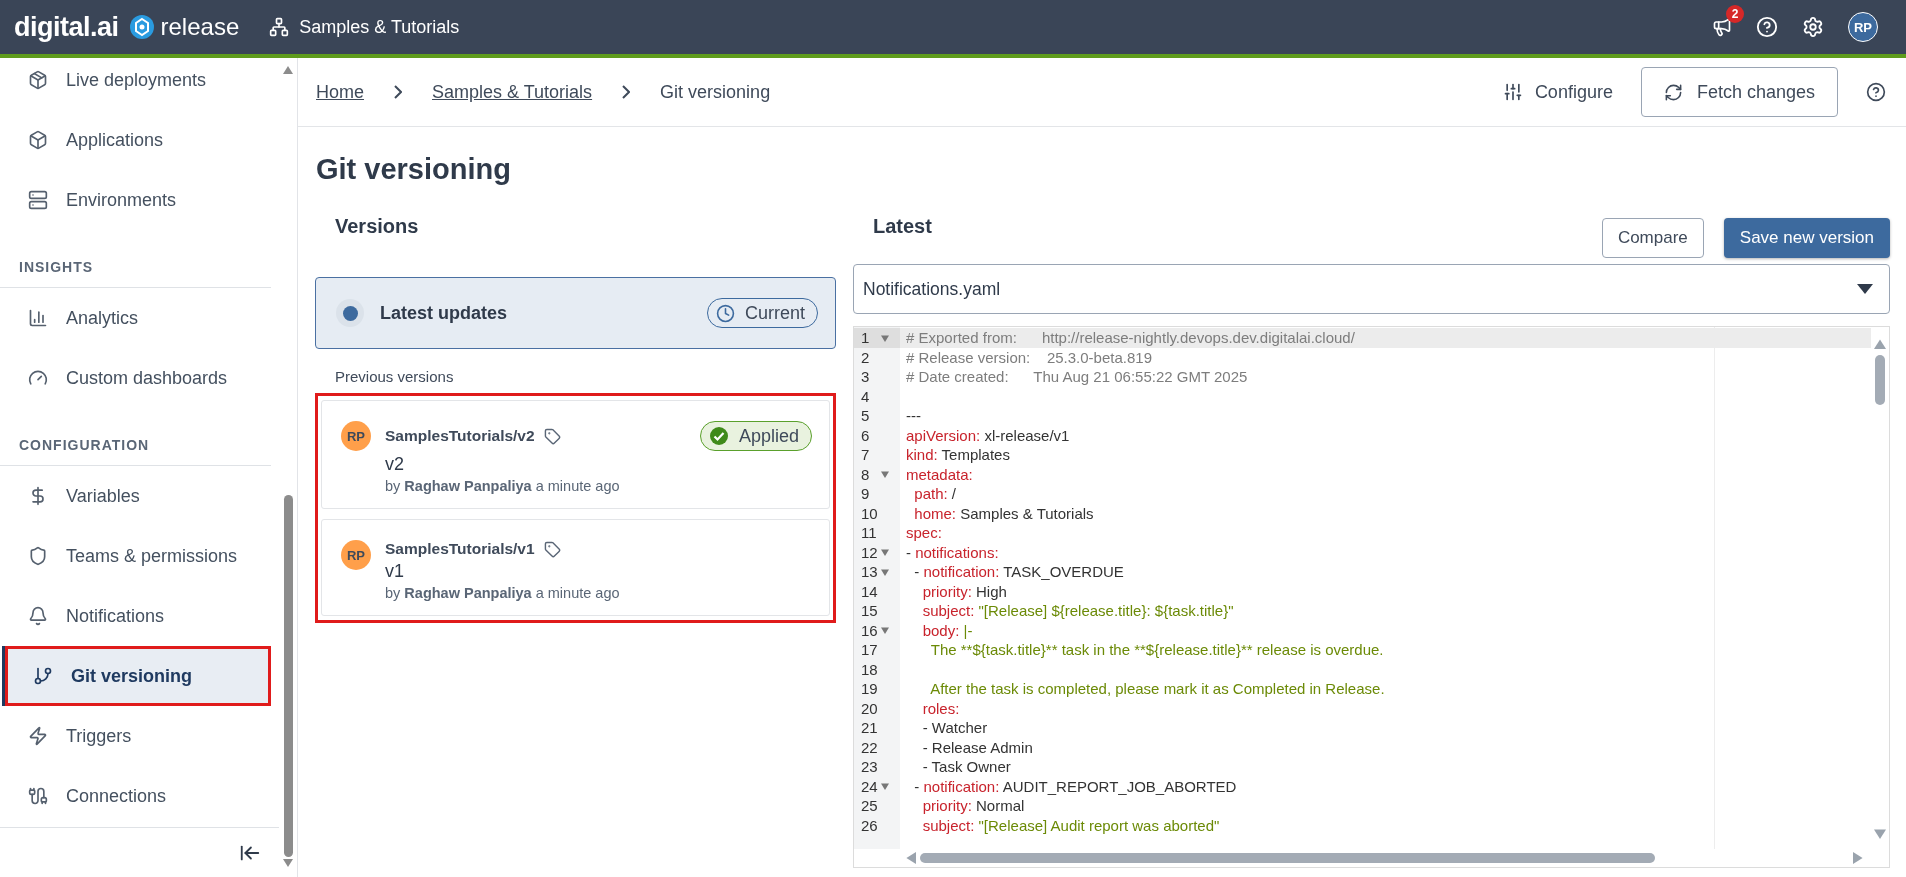 The width and height of the screenshot is (1906, 877). Describe the element at coordinates (575, 454) in the screenshot. I see `version-card: RP SamplesTutorials/v2 Applied v2 by Raghaw Panpaliya a minute ago` at that location.